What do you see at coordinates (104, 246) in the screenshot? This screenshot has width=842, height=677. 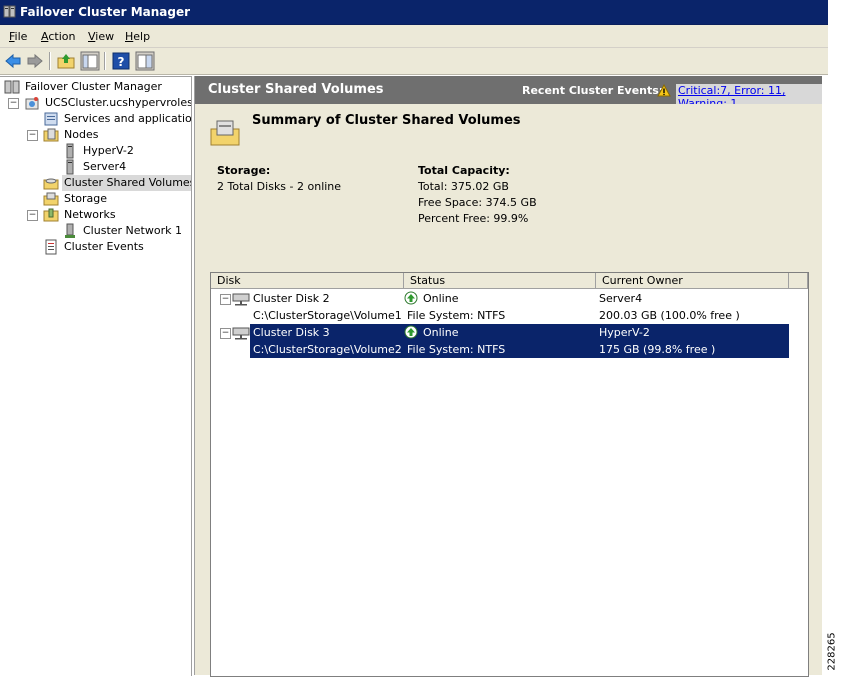 I see `tree-label: Cluster Events` at bounding box center [104, 246].